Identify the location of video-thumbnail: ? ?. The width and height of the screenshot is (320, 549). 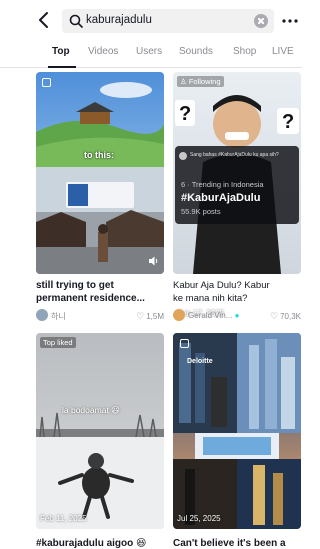
(237, 173).